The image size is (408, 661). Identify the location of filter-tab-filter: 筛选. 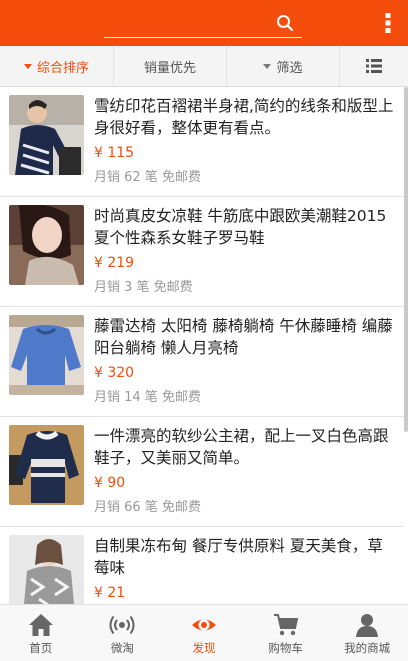
(283, 66).